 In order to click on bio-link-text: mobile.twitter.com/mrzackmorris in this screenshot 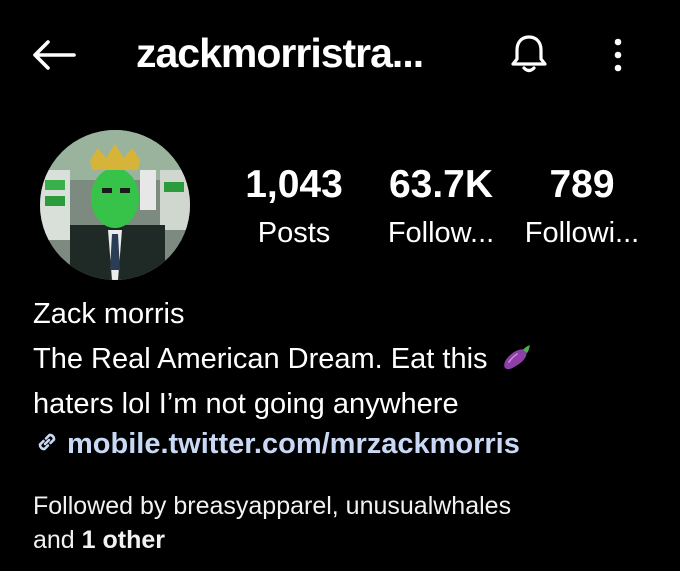, I will do `click(293, 444)`.